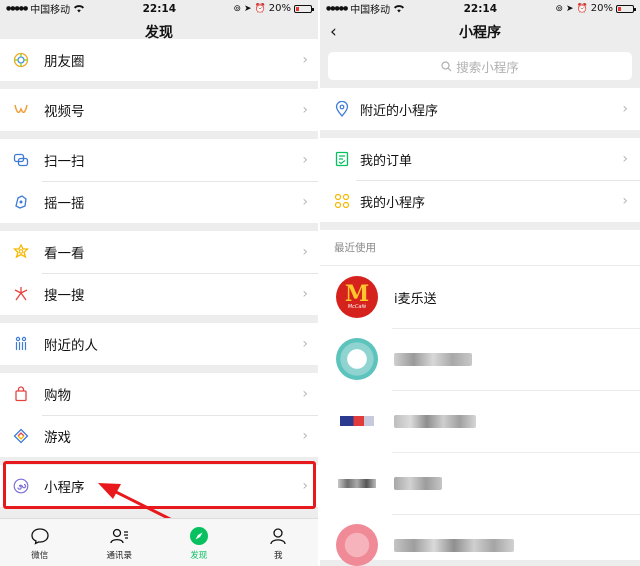 The height and width of the screenshot is (566, 640). I want to click on search-input: 搜索小程序, so click(480, 66).